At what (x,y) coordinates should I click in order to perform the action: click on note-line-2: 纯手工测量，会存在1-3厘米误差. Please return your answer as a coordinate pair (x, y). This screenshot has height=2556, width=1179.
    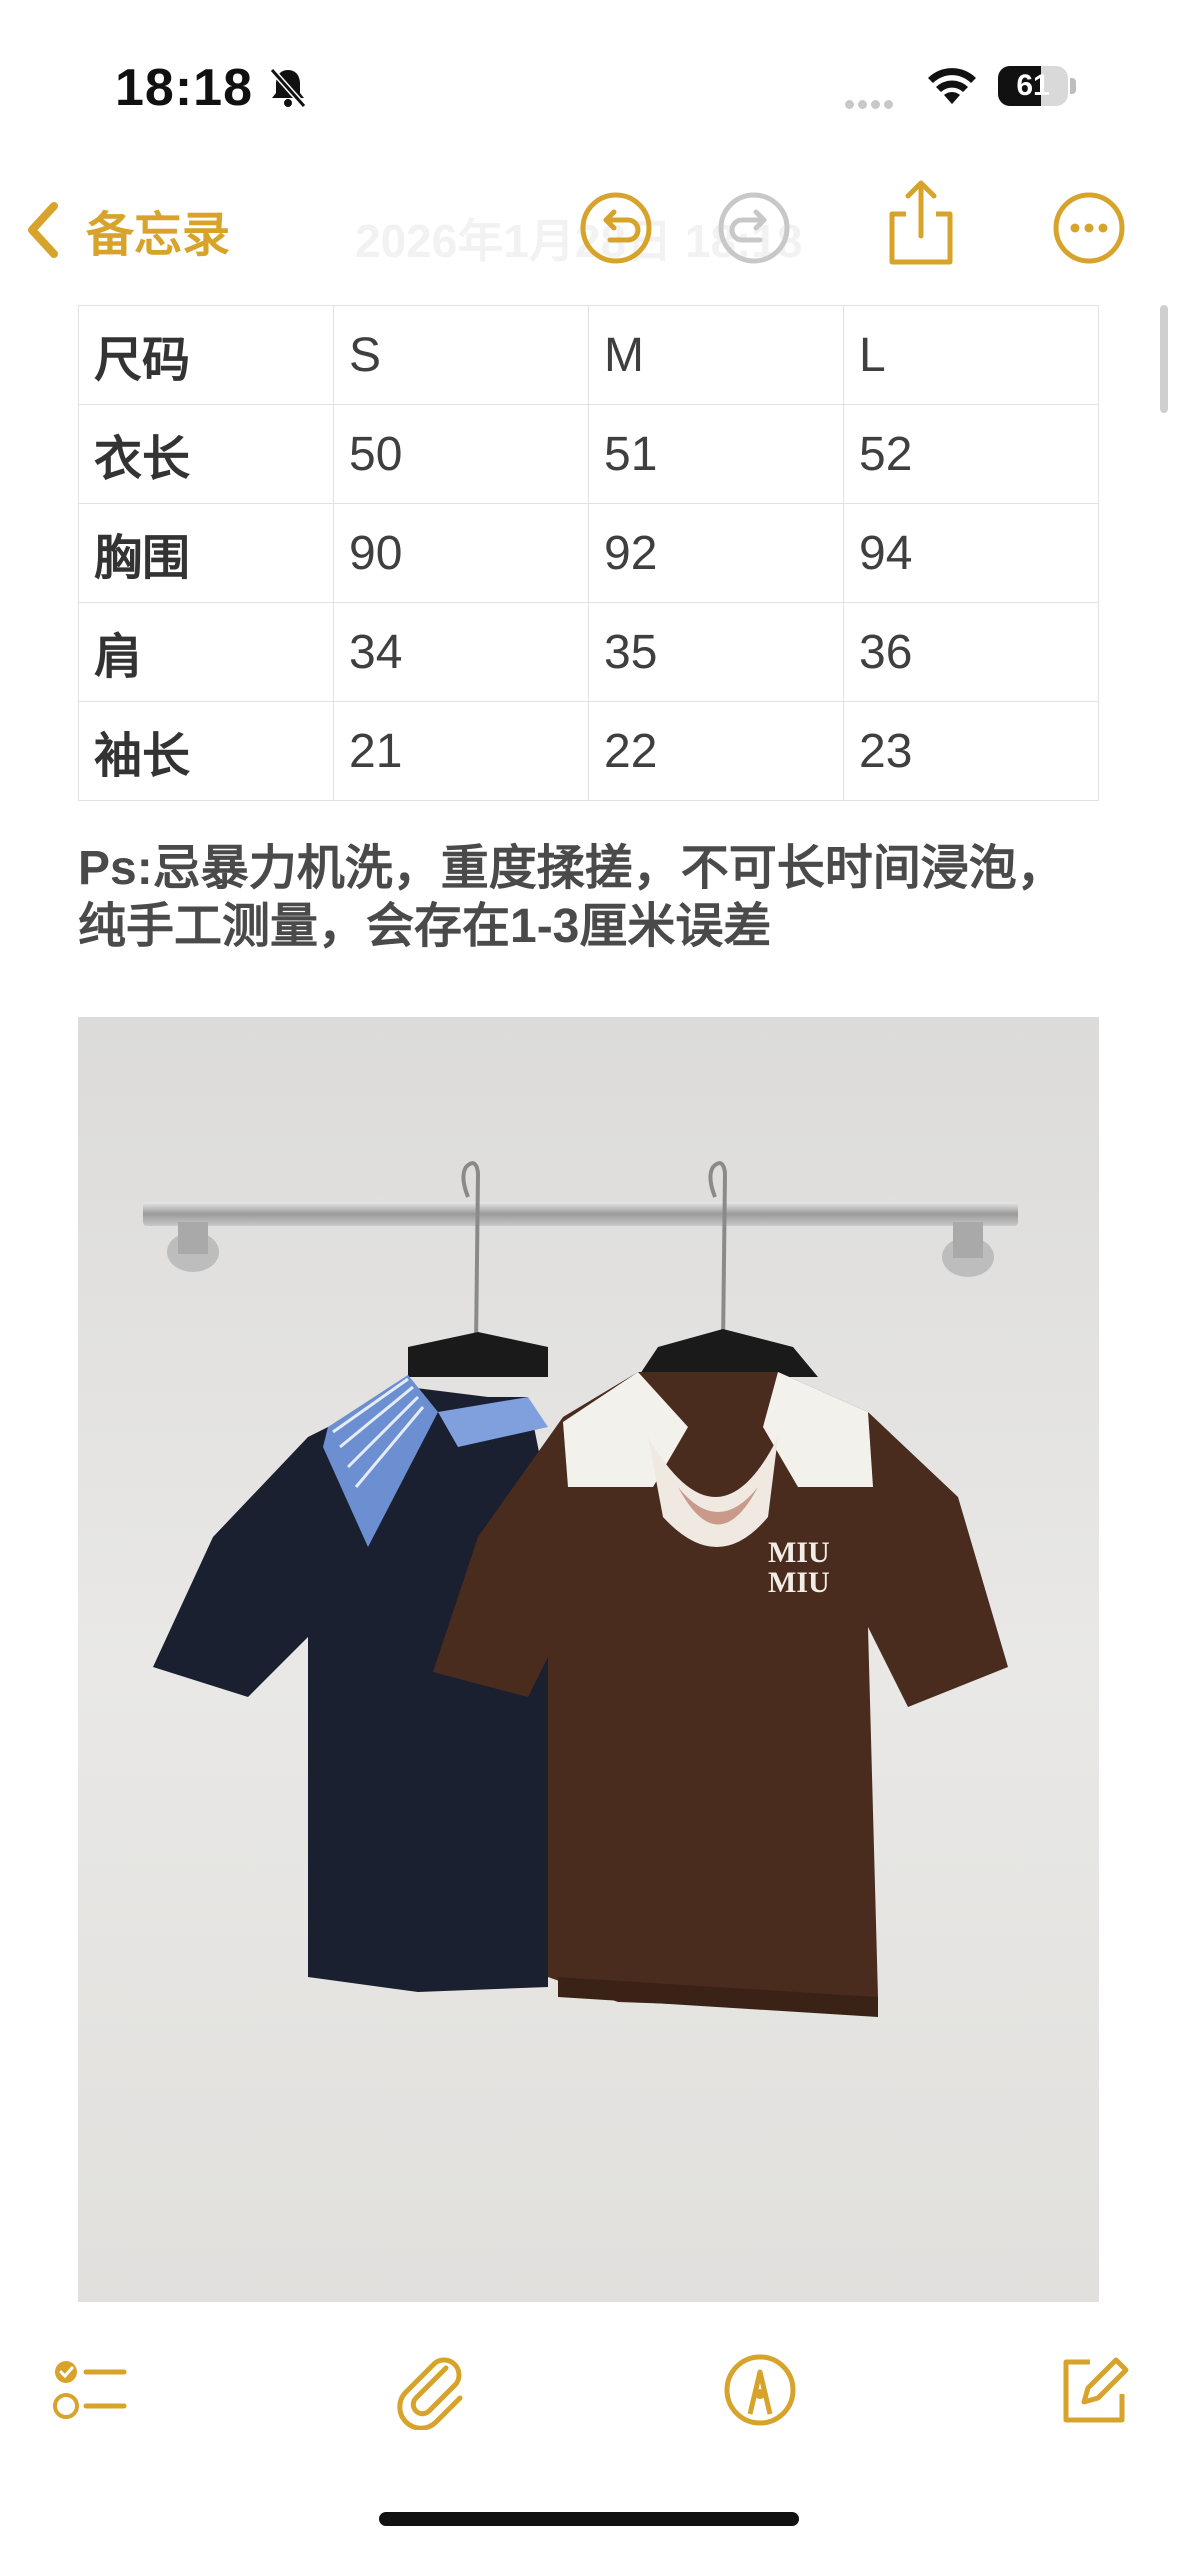
    Looking at the image, I should click on (425, 926).